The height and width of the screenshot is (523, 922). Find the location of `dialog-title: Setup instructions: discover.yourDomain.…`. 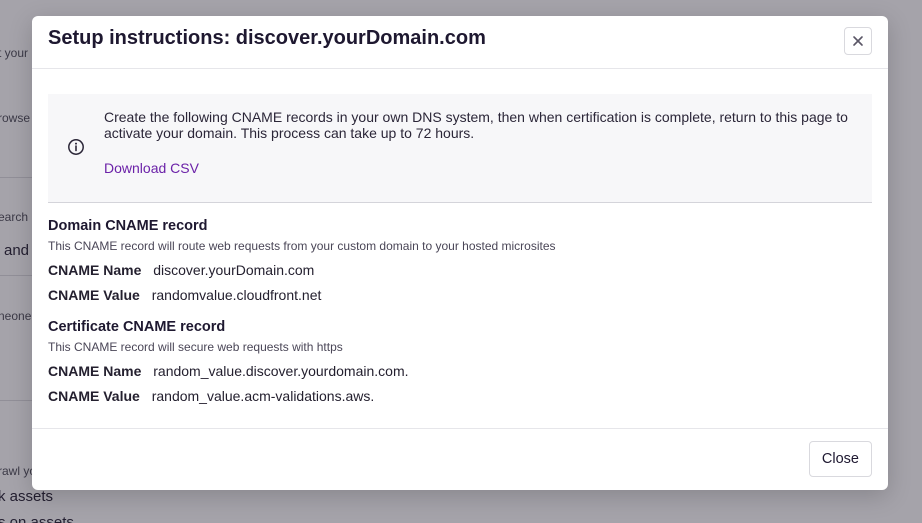

dialog-title: Setup instructions: discover.yourDomain.… is located at coordinates (267, 38).